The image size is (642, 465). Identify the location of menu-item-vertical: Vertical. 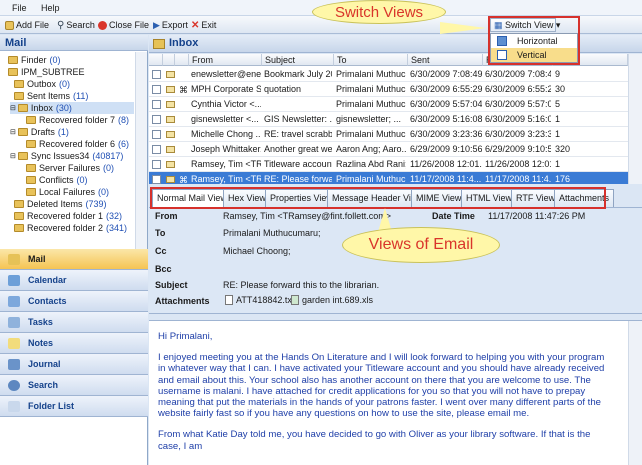
(534, 55).